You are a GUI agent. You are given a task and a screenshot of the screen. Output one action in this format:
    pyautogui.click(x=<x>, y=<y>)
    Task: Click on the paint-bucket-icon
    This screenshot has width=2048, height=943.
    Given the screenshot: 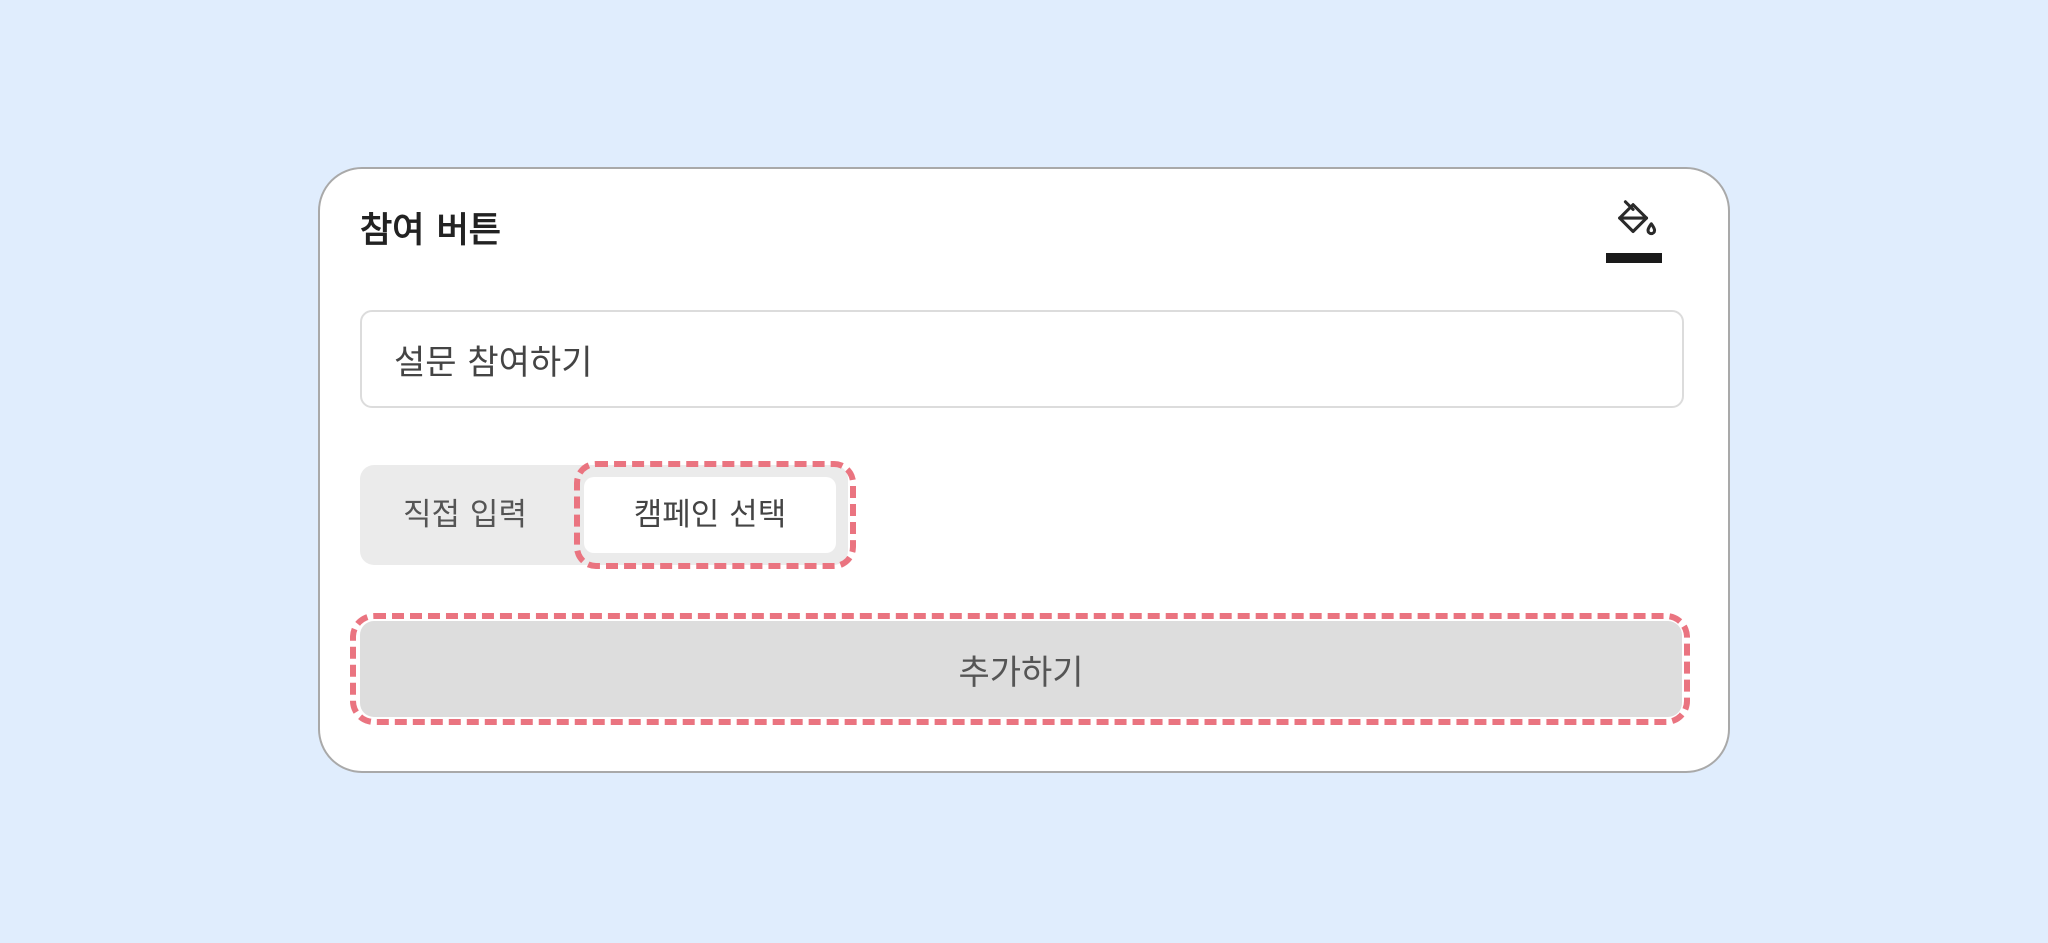 What is the action you would take?
    pyautogui.click(x=1637, y=218)
    